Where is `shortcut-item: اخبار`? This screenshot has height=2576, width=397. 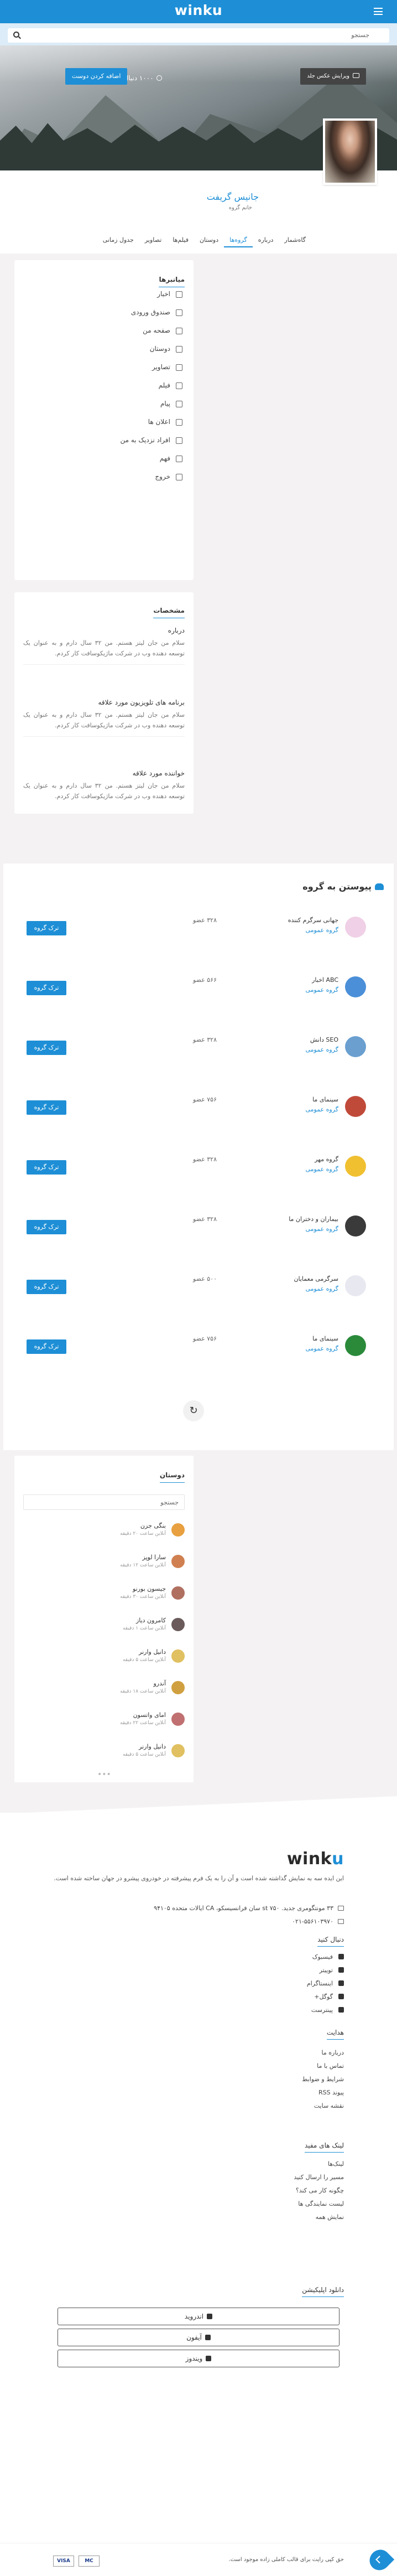 shortcut-item: اخبار is located at coordinates (107, 294).